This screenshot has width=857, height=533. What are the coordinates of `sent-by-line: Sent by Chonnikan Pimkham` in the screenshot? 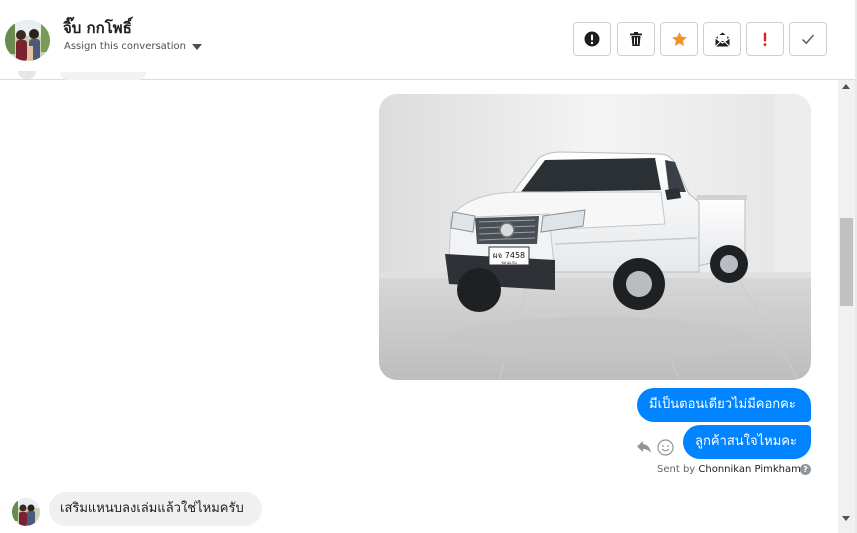 It's located at (729, 469).